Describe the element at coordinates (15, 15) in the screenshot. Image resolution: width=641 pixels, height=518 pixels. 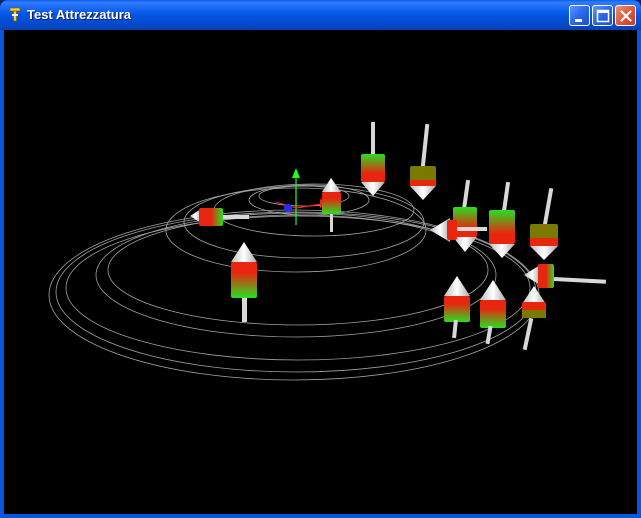
I see `tool-icon` at that location.